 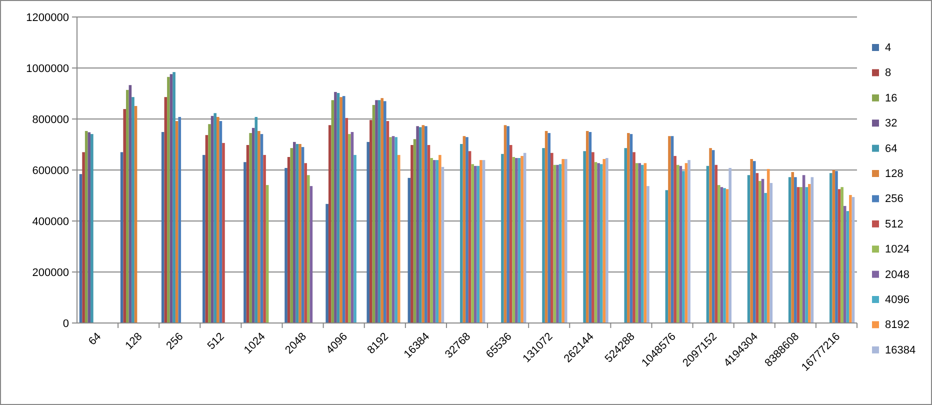 I want to click on legend-label: 8, so click(x=888, y=73).